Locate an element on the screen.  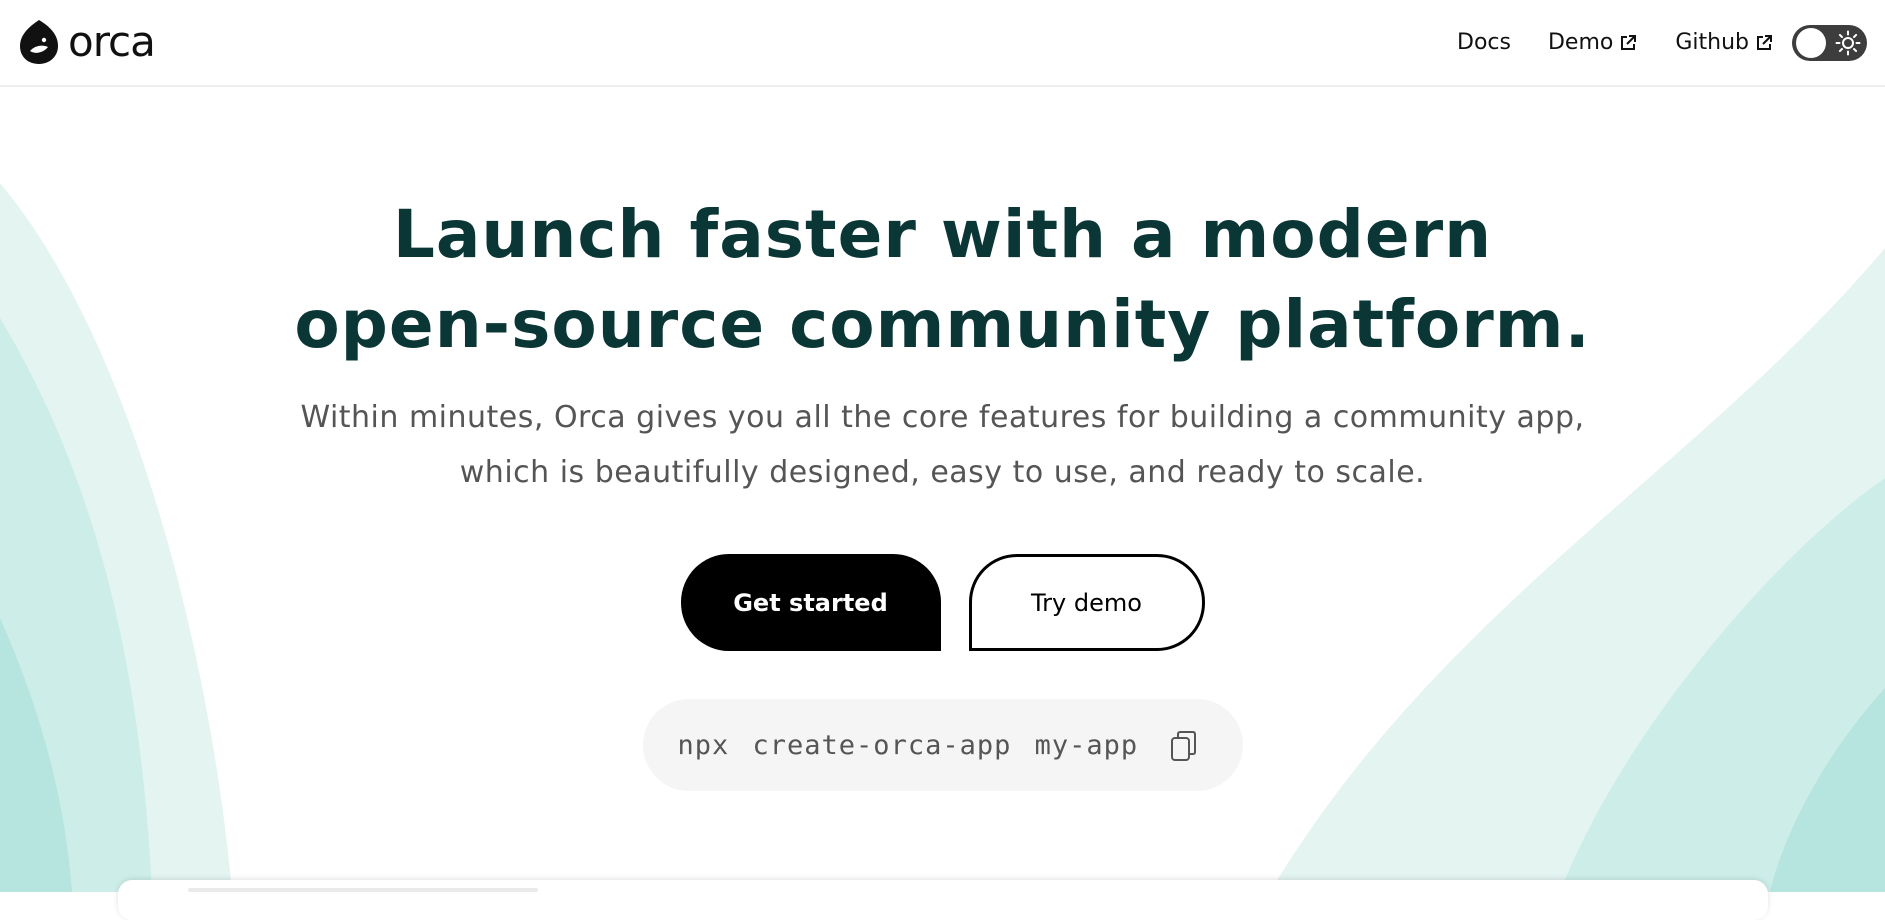
orca-logo-icon is located at coordinates (39, 42).